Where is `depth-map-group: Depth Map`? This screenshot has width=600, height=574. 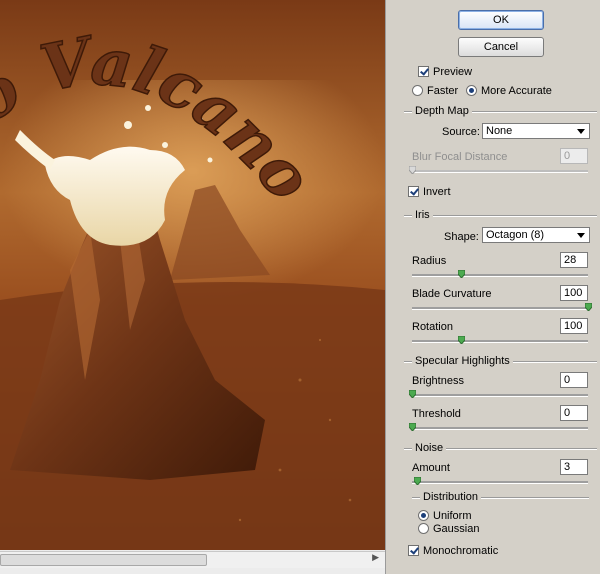
depth-map-group: Depth Map is located at coordinates (500, 111).